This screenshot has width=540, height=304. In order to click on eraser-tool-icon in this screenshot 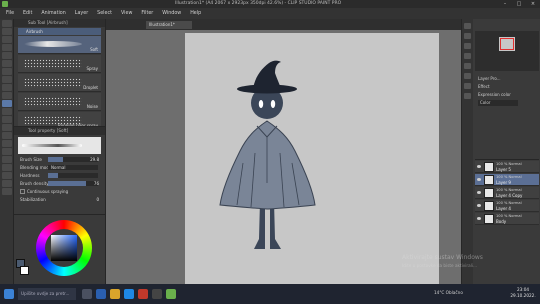, I will do `click(7, 119)`.